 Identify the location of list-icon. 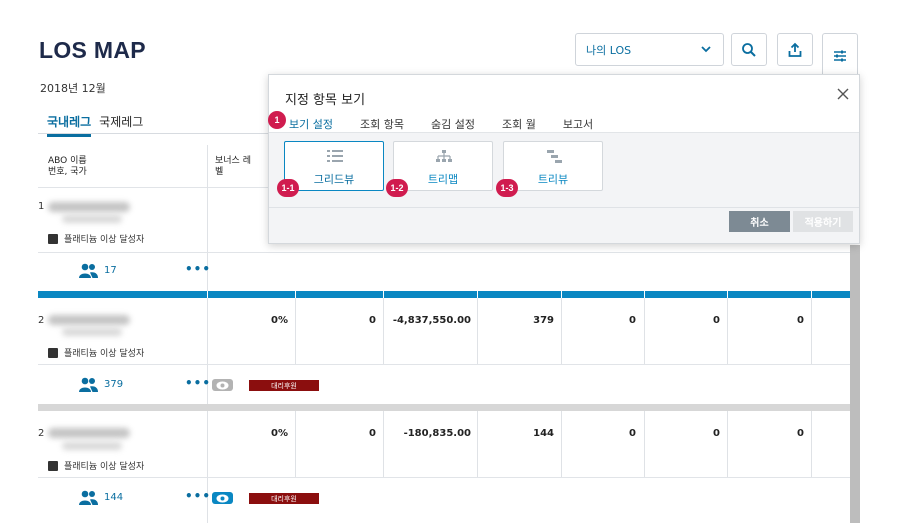
(335, 156).